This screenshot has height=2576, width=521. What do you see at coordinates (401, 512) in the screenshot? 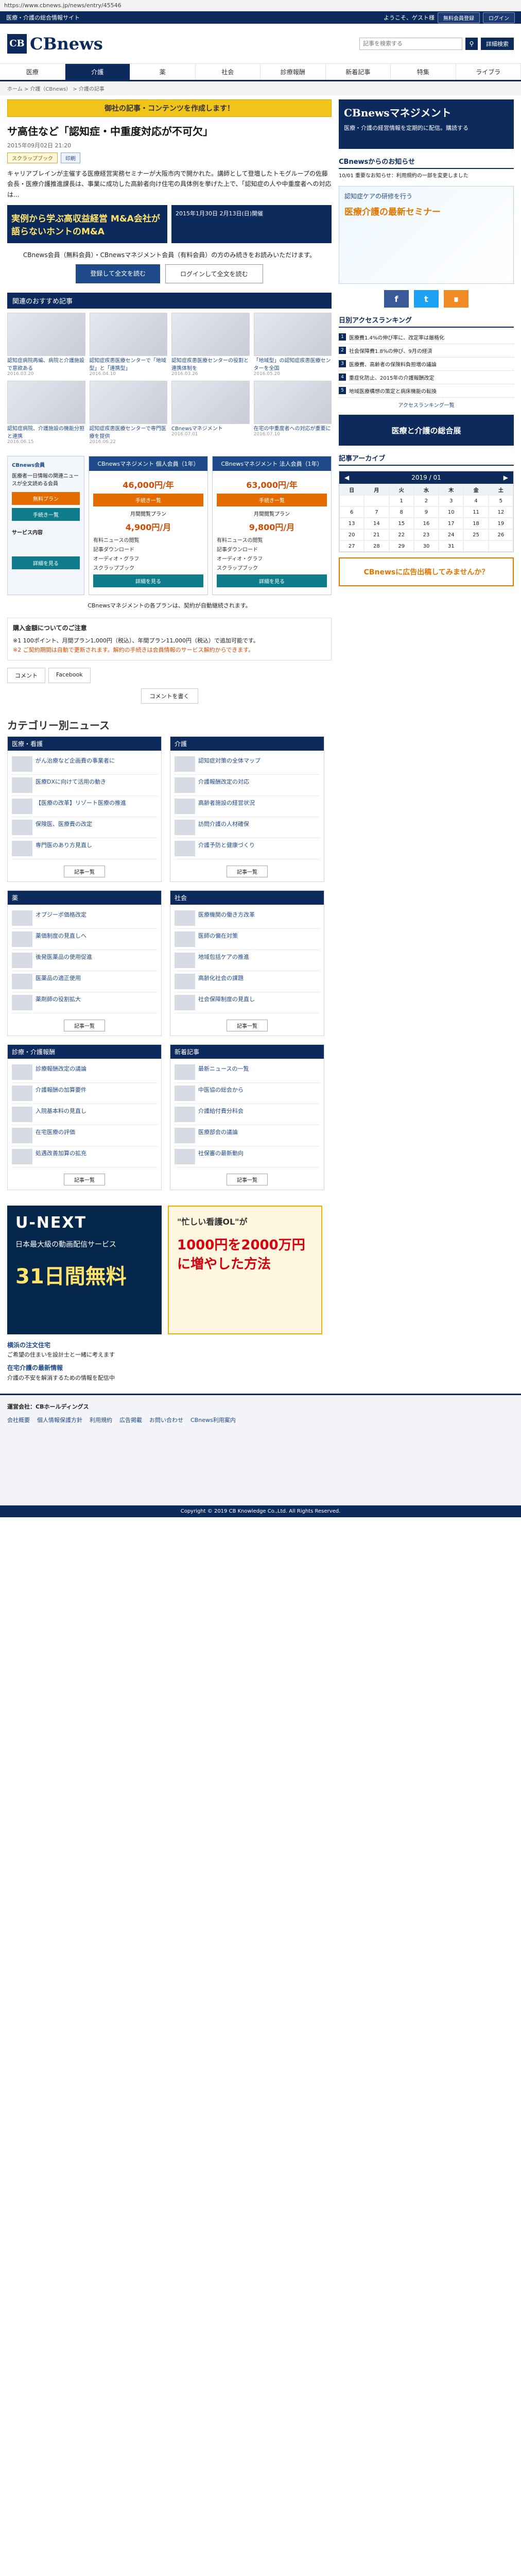
I see `calendar-day: 8` at bounding box center [401, 512].